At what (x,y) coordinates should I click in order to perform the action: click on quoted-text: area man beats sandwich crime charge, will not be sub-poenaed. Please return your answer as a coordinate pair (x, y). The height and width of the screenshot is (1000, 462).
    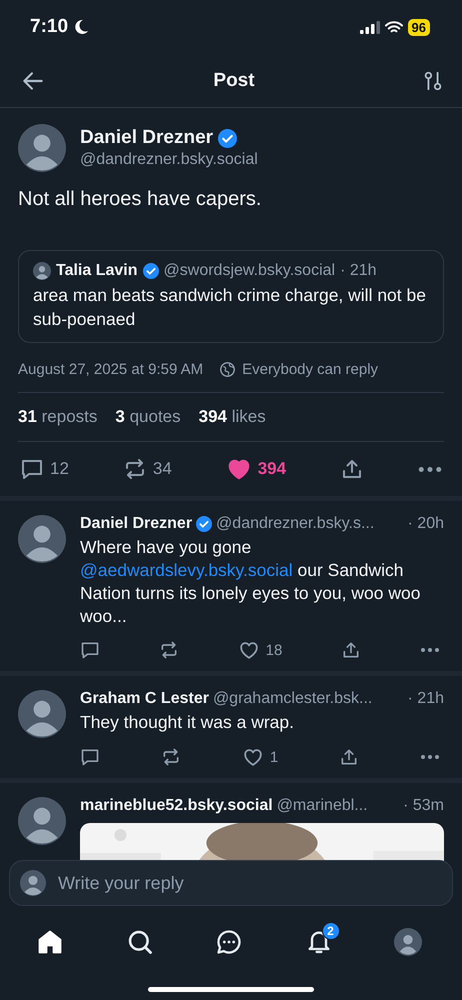
    Looking at the image, I should click on (230, 307).